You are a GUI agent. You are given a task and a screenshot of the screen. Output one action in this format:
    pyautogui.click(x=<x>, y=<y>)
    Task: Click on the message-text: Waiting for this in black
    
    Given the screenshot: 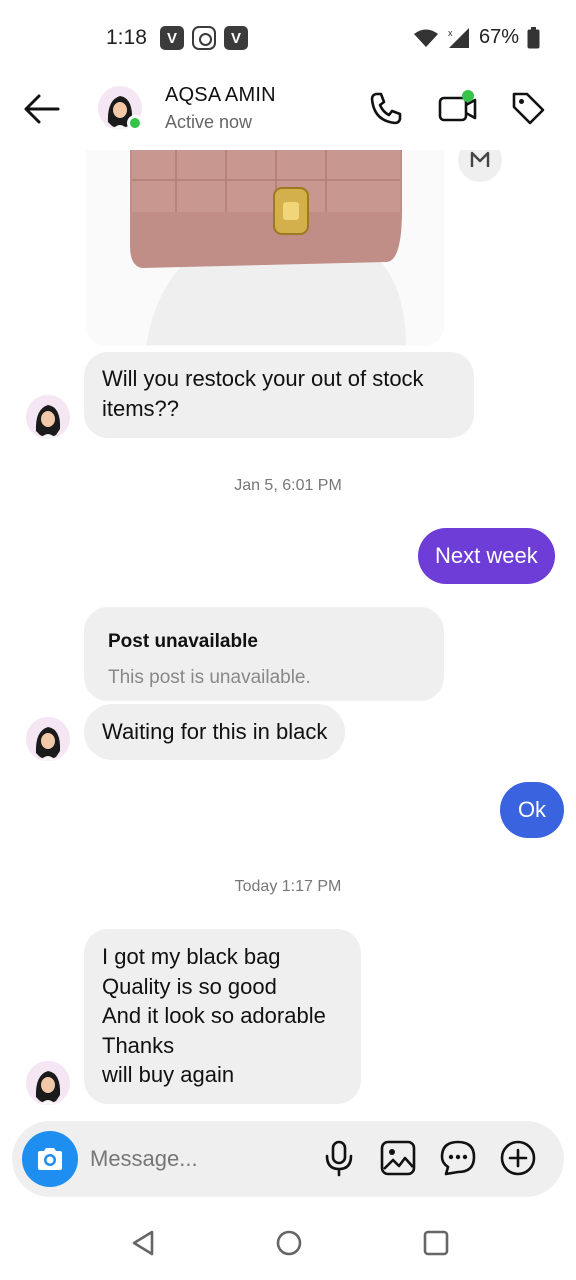 What is the action you would take?
    pyautogui.click(x=215, y=731)
    